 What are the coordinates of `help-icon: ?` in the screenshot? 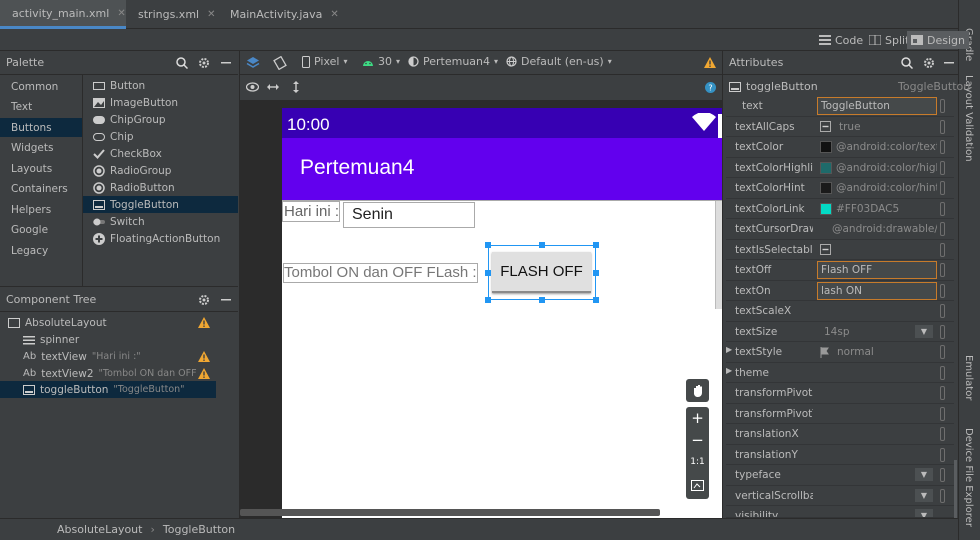 It's located at (710, 87).